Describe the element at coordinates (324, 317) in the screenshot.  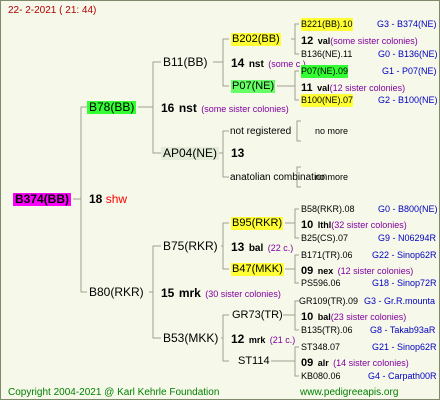
I see `g3-gen-code-7: bal` at that location.